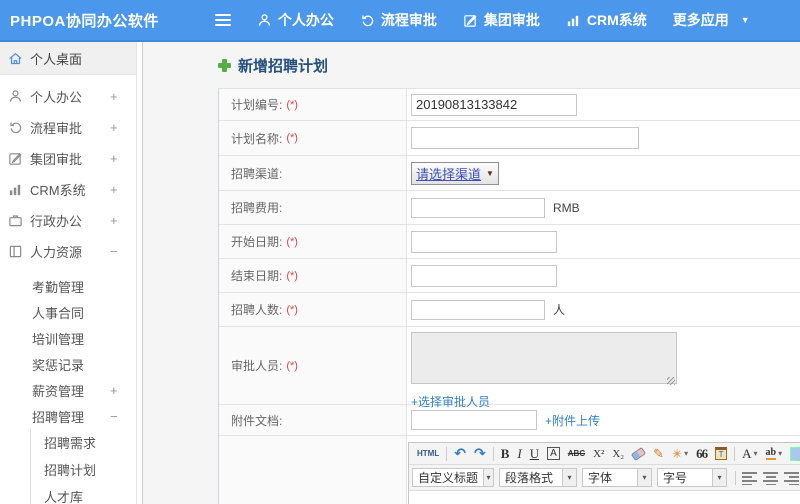 The image size is (800, 504). What do you see at coordinates (257, 138) in the screenshot?
I see `field-label: 计划名称:` at bounding box center [257, 138].